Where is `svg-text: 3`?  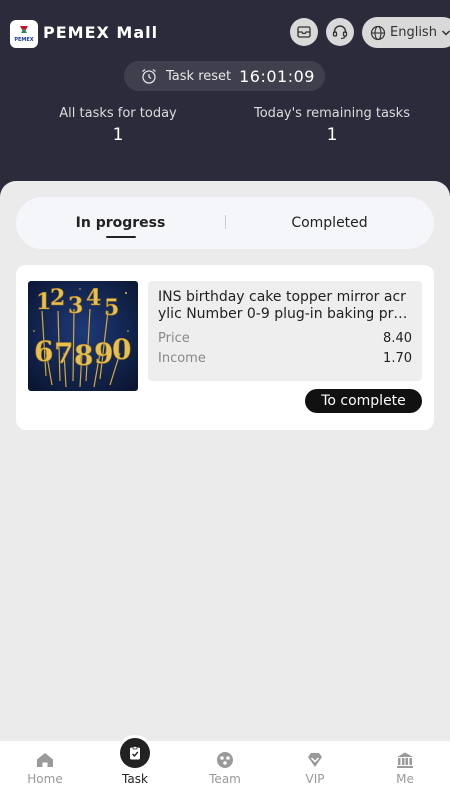 svg-text: 3 is located at coordinates (75, 306).